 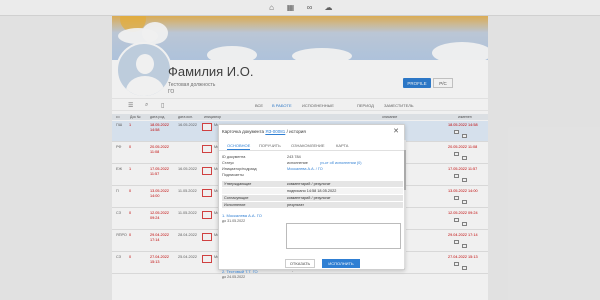 I want to click on executor-1-link: 1. Москалева А.А. ГО, so click(x=242, y=215).